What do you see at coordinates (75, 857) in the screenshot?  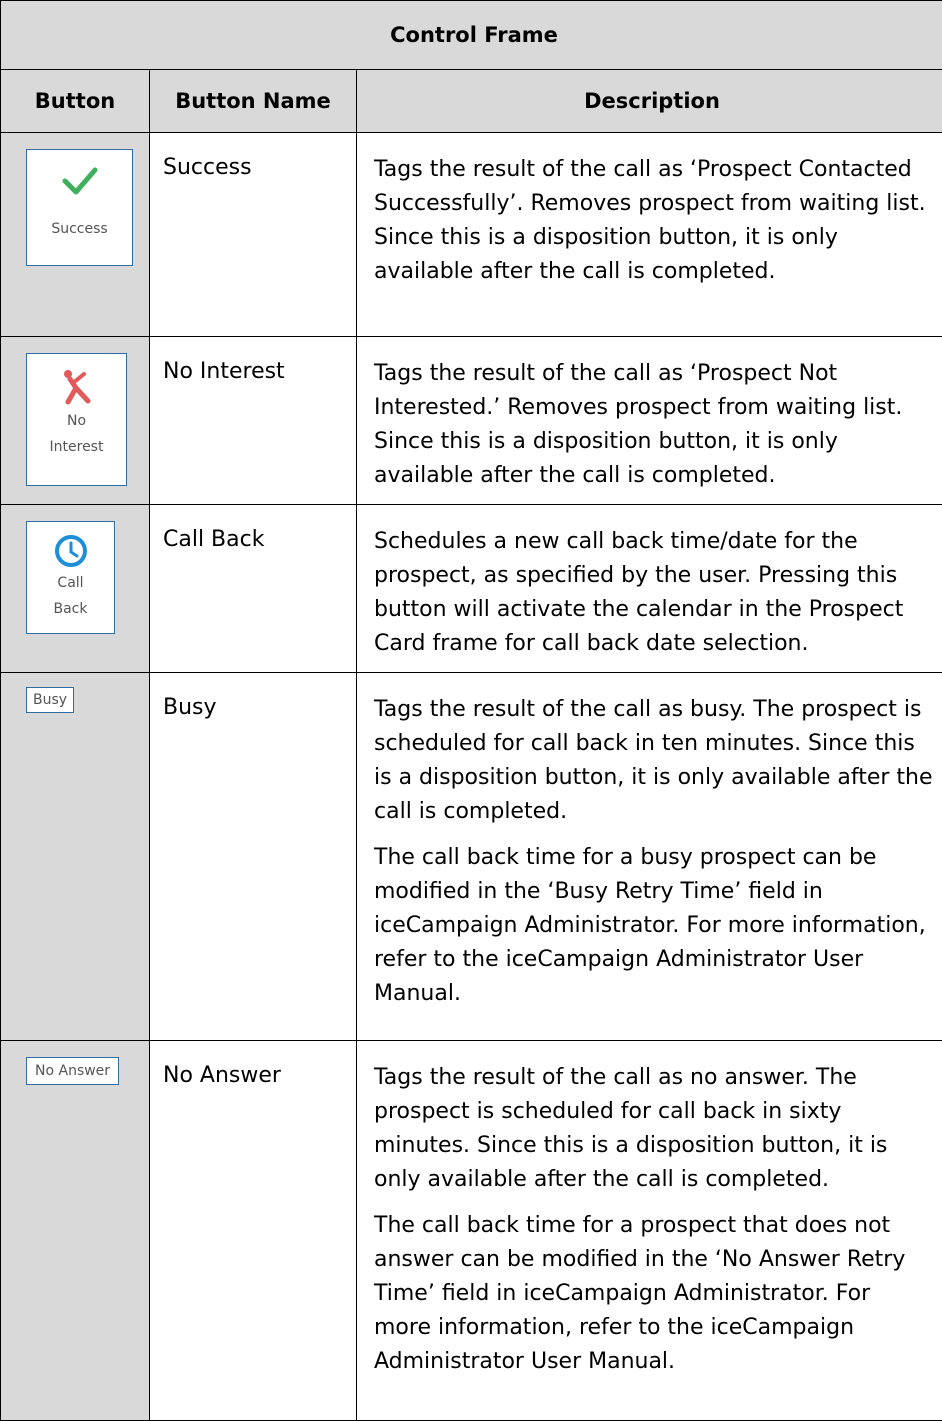 I see `button-cell: Busy` at bounding box center [75, 857].